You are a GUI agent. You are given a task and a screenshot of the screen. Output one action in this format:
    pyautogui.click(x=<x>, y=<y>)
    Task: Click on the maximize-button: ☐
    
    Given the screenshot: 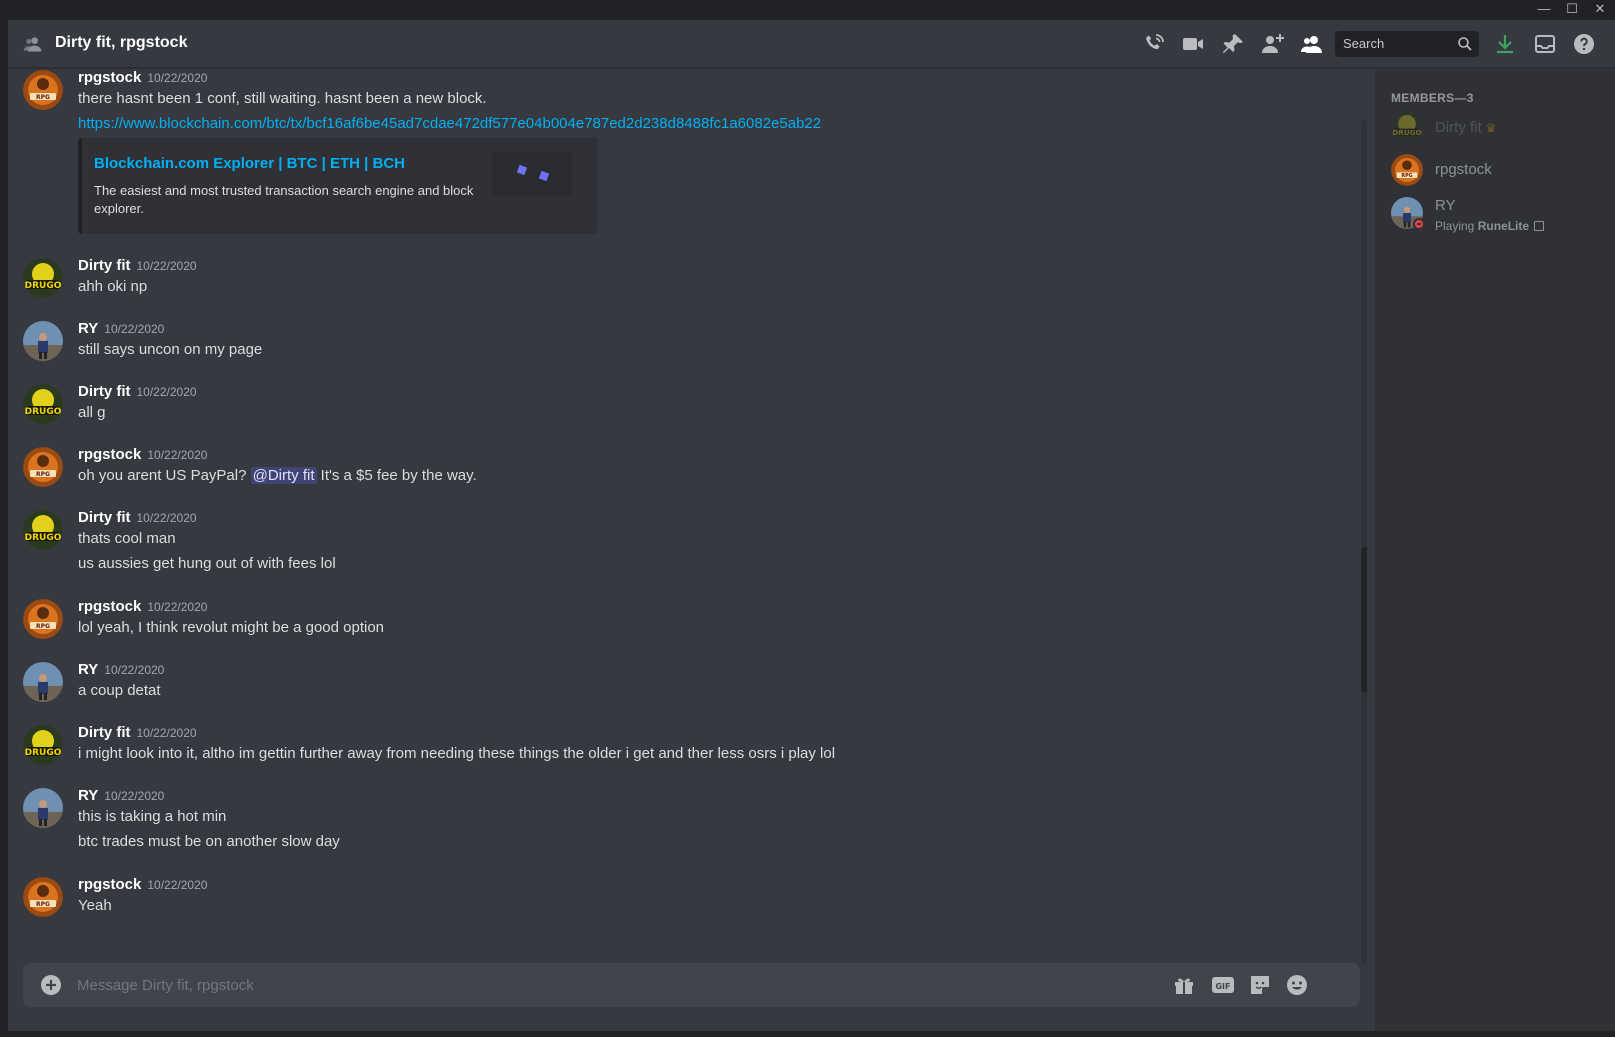 What is the action you would take?
    pyautogui.click(x=1572, y=10)
    